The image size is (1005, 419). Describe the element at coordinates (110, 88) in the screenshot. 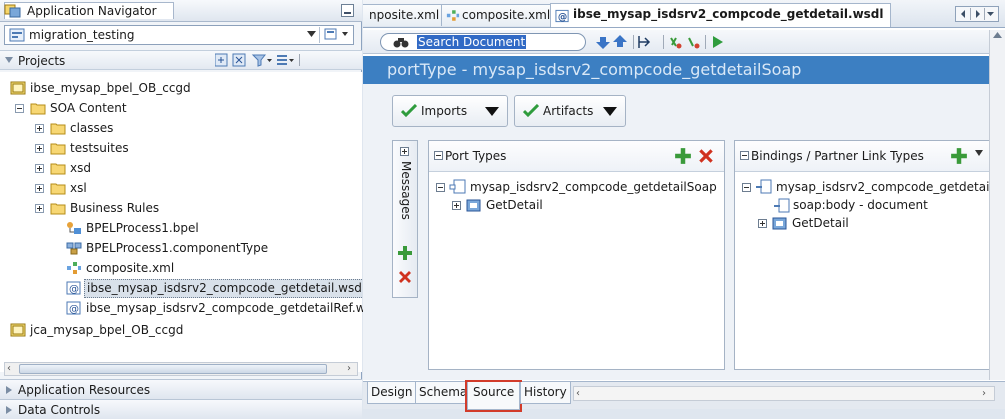

I see `tree-item-label: ibse_mysap_bpel_OB_ccgd` at that location.